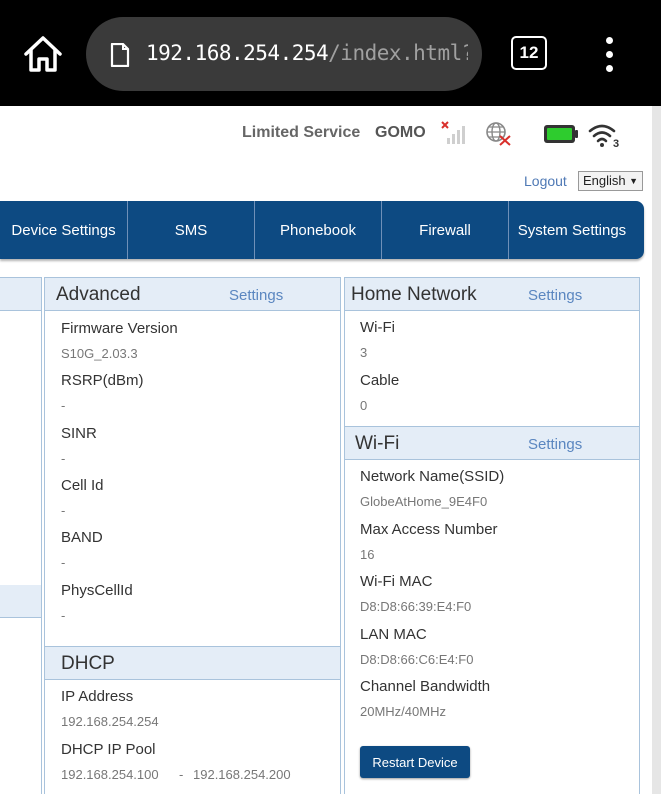  What do you see at coordinates (432, 476) in the screenshot?
I see `ssid-label: Network Name(SSID)` at bounding box center [432, 476].